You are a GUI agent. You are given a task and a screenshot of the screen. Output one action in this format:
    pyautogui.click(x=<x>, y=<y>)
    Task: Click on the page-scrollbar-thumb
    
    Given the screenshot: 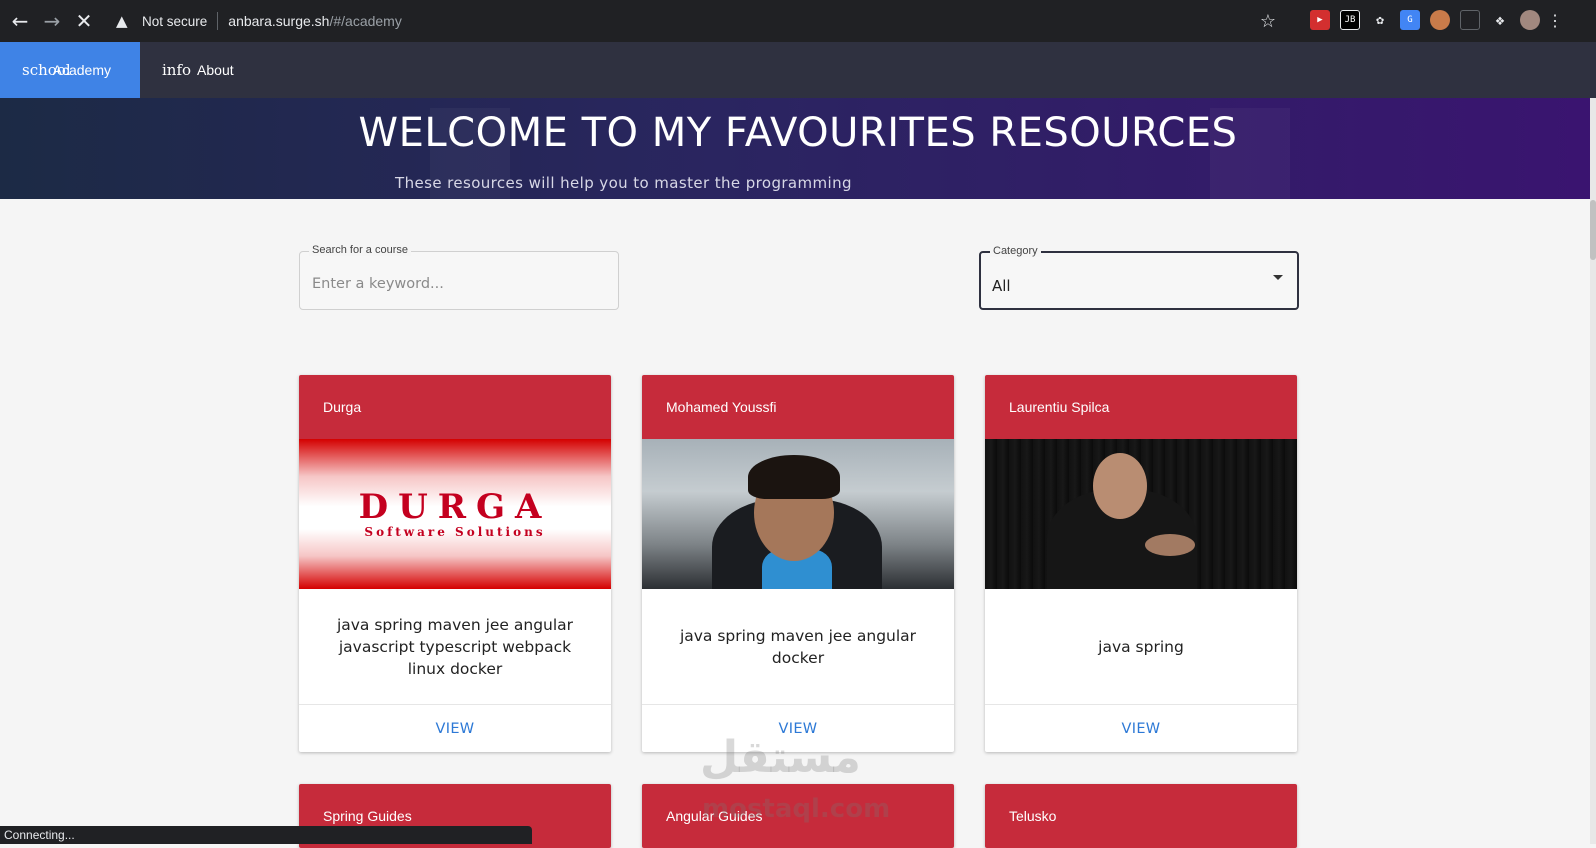 What is the action you would take?
    pyautogui.click(x=1593, y=230)
    